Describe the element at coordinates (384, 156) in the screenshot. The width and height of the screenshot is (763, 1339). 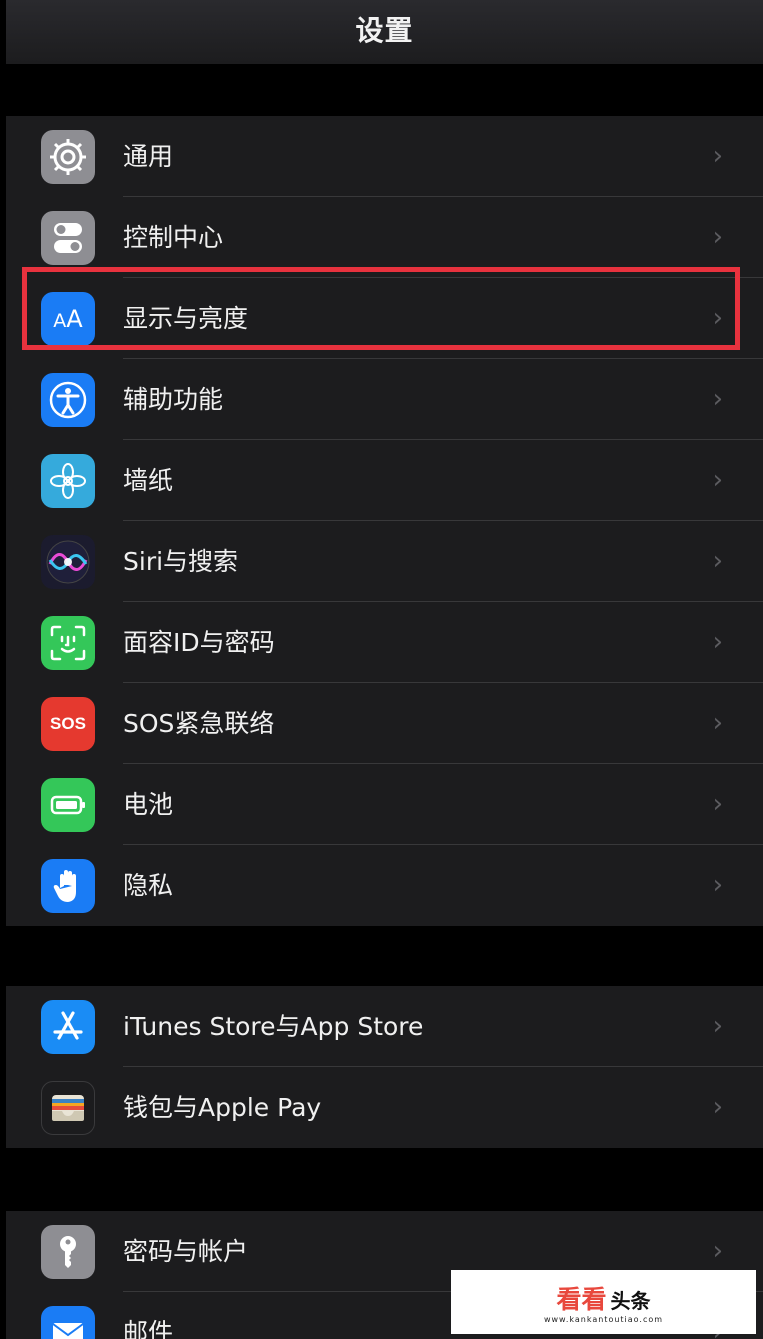
I see `settings-row-general: 通用 ›` at that location.